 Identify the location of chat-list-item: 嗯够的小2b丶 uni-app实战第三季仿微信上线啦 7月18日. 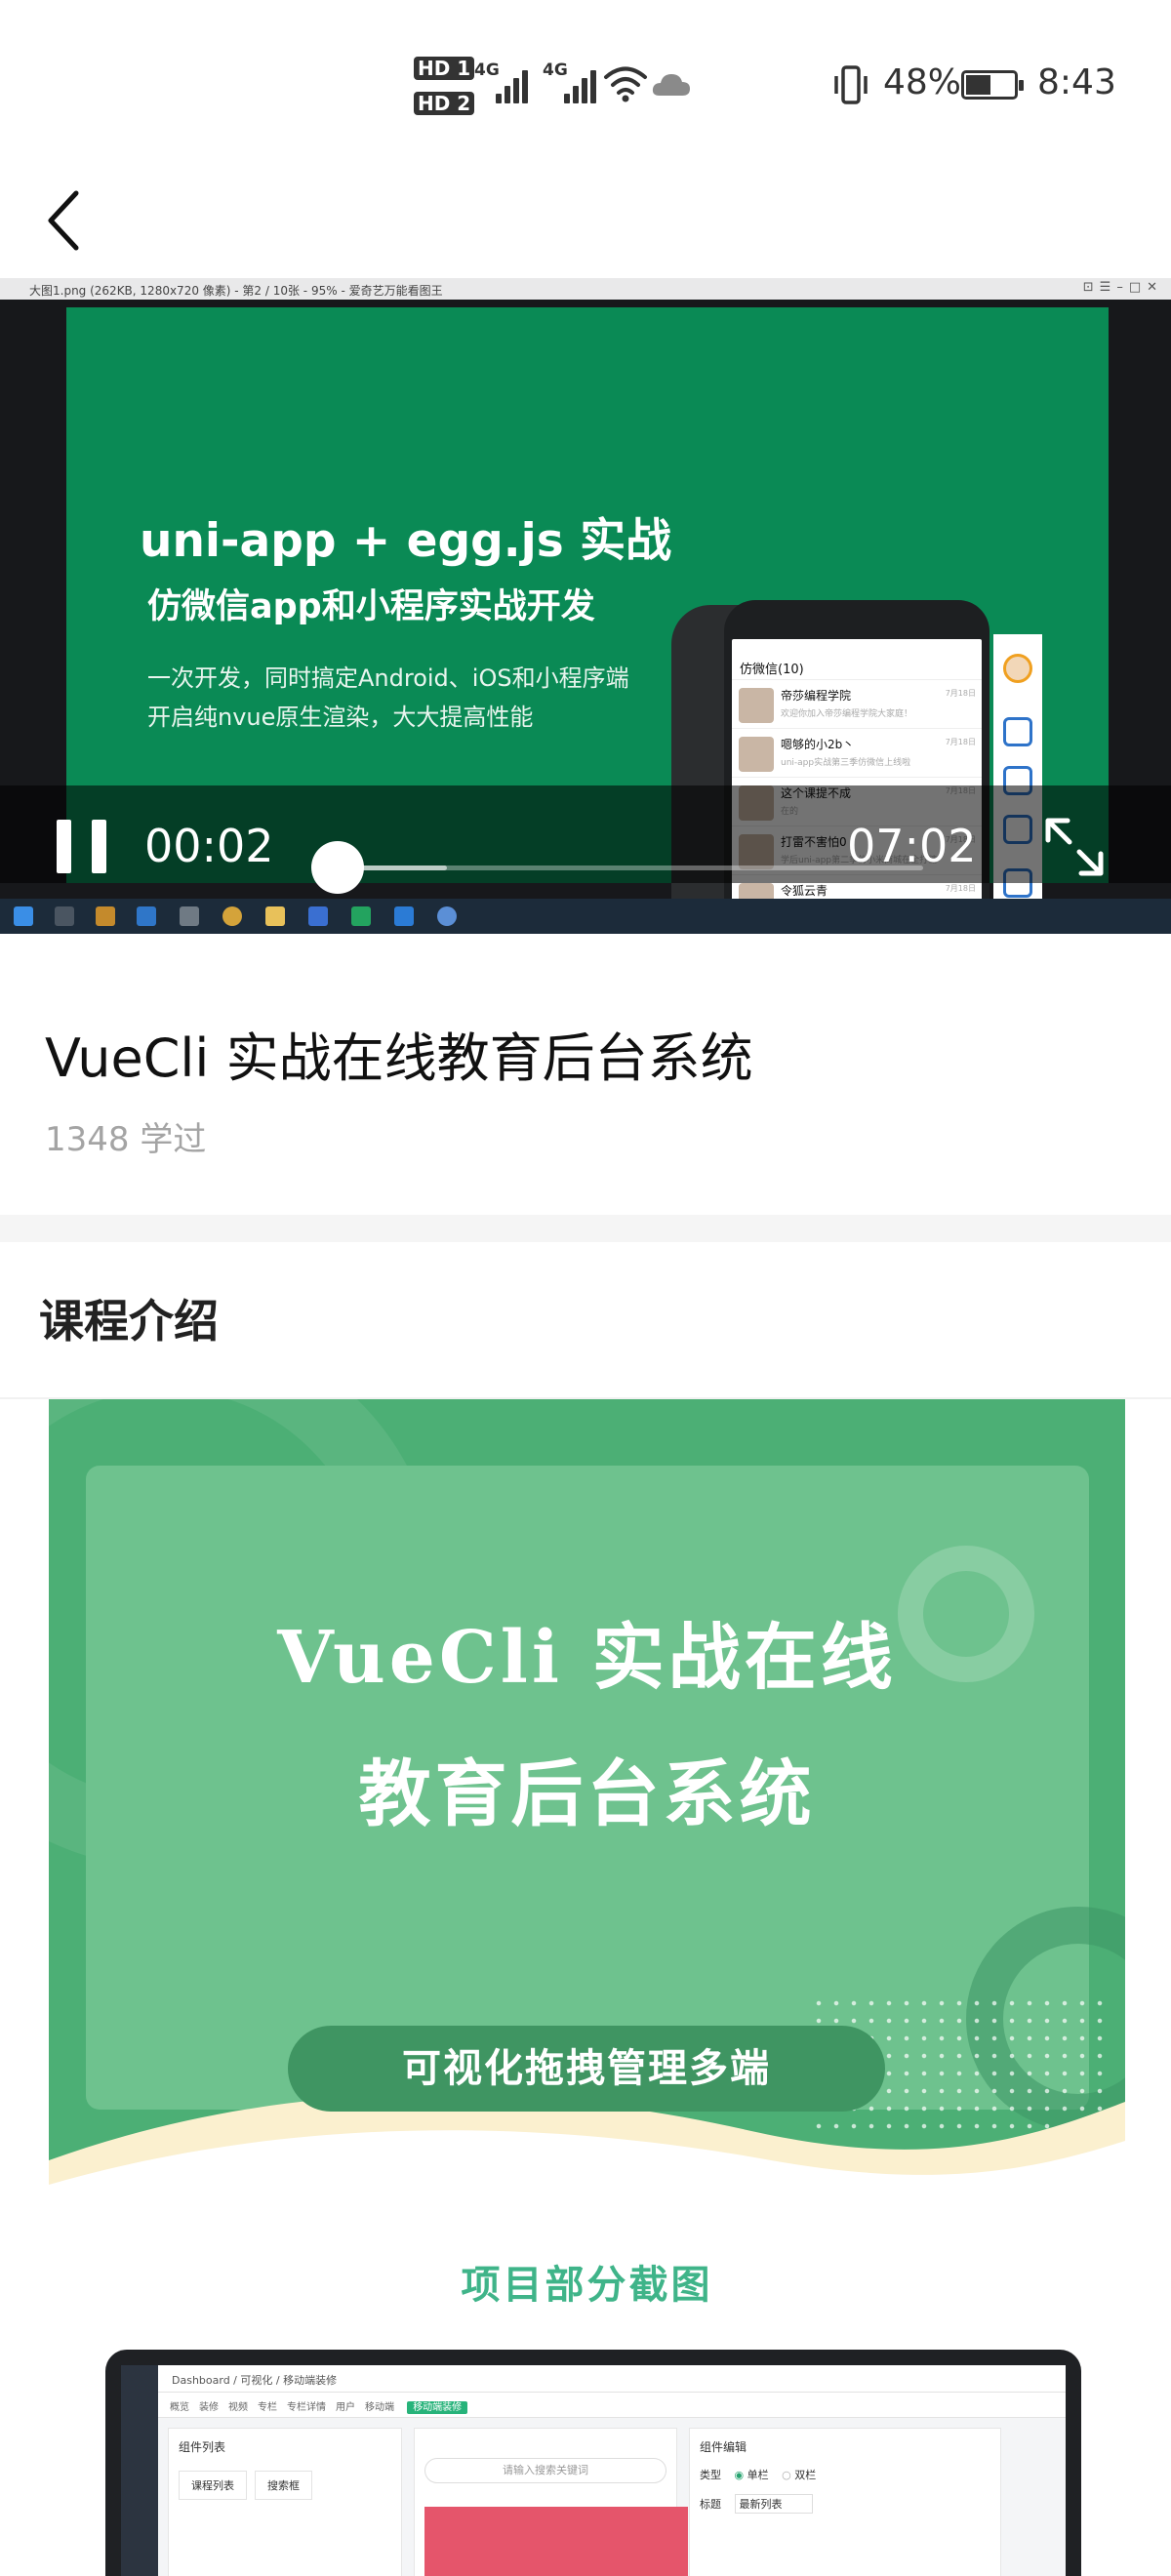
(857, 753).